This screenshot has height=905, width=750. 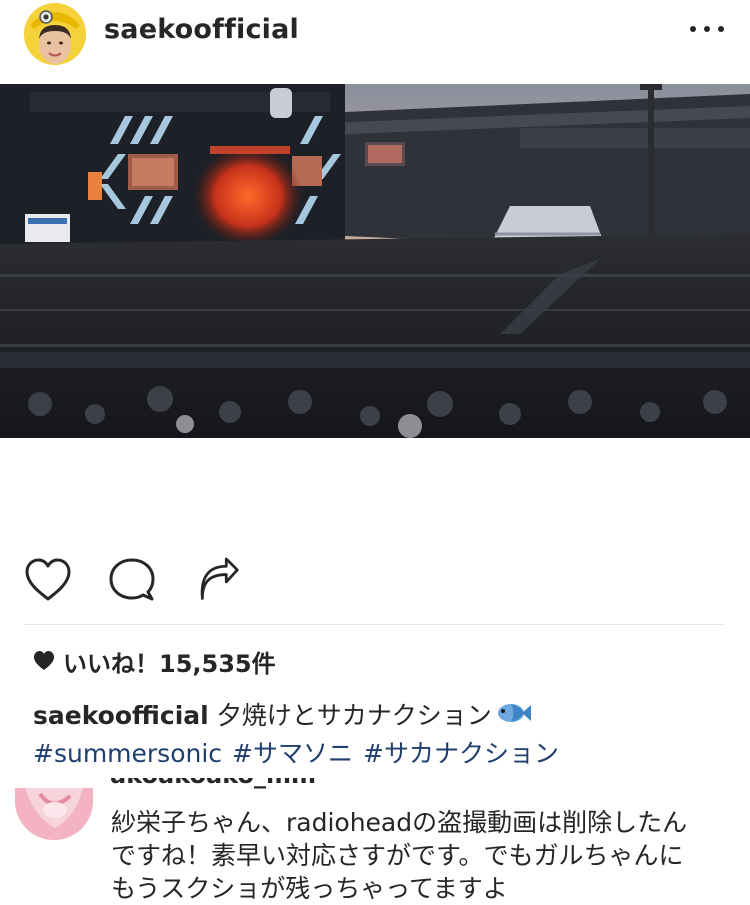 I want to click on hashtags: #summersonic #サマソニ #サカナクション, so click(x=301, y=754).